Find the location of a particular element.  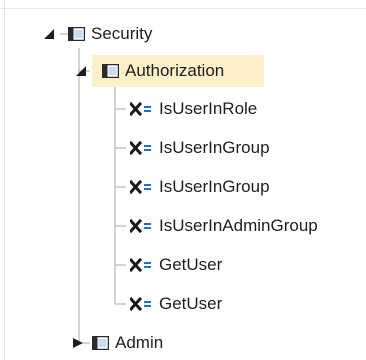

tree-node-method: IsUserInAdminGroup is located at coordinates (224, 226).